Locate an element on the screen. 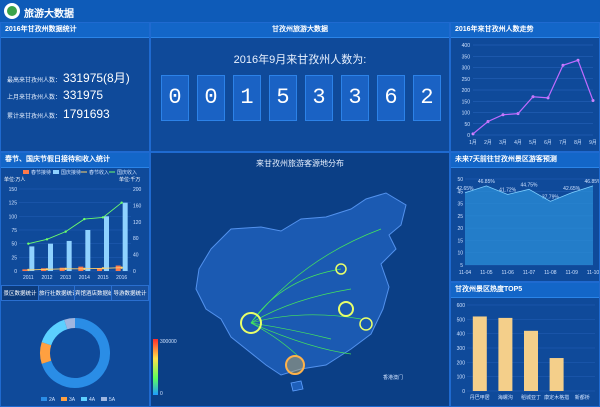 The width and height of the screenshot is (600, 407). x-tick-label: 11-09 is located at coordinates (571, 273).